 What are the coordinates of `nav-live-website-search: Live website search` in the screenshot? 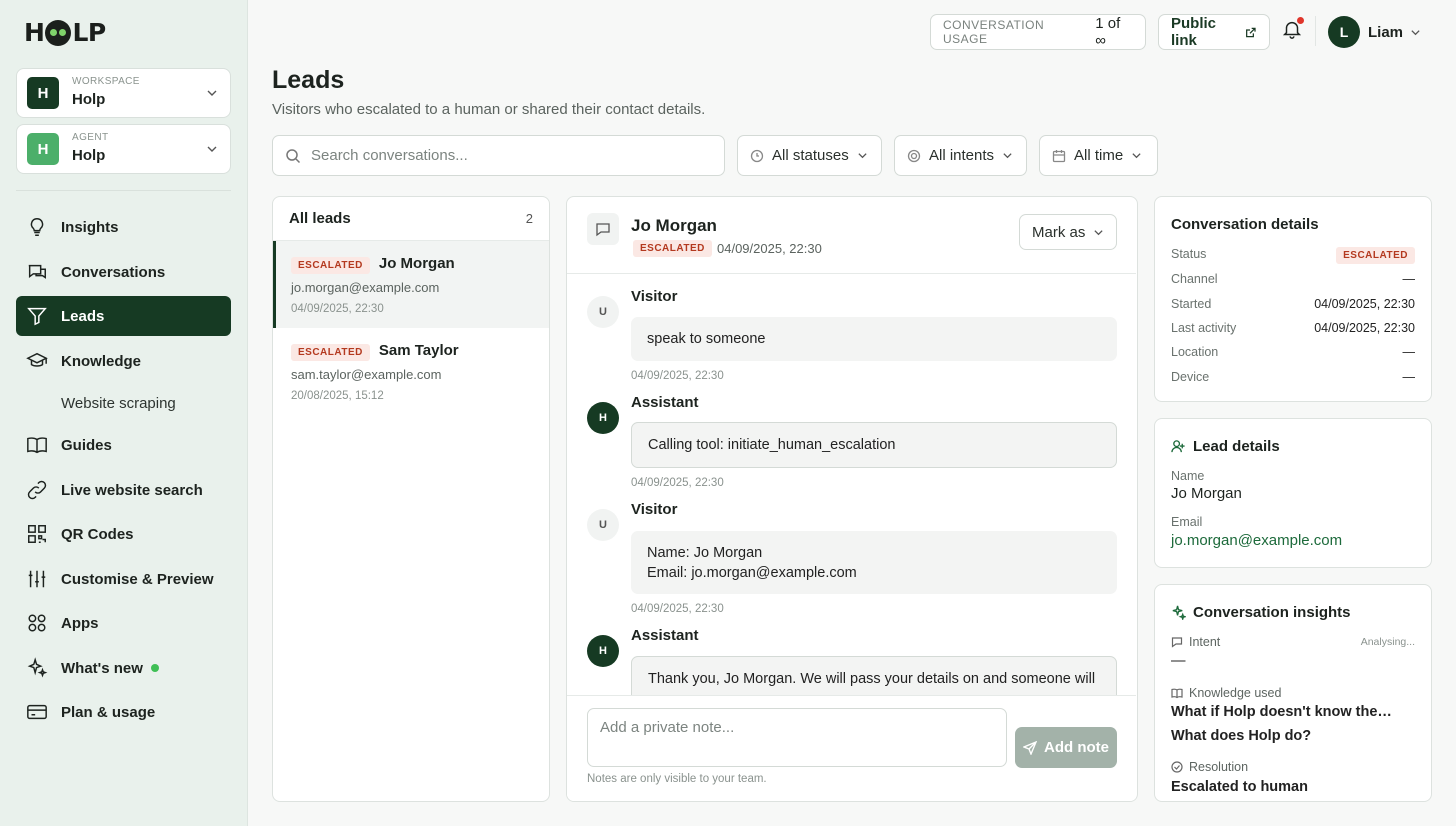 It's located at (123, 490).